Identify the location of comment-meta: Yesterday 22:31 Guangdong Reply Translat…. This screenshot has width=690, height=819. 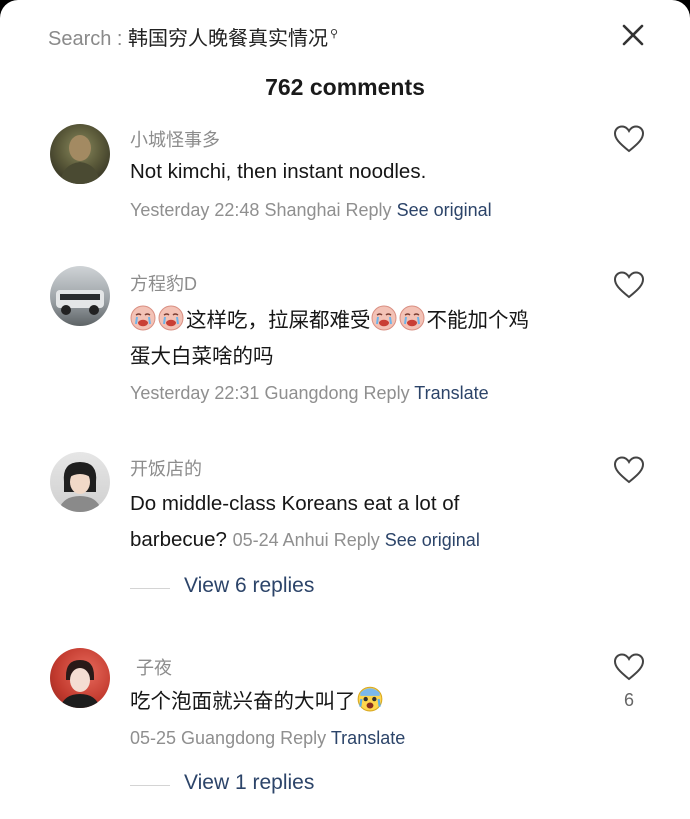
(309, 393).